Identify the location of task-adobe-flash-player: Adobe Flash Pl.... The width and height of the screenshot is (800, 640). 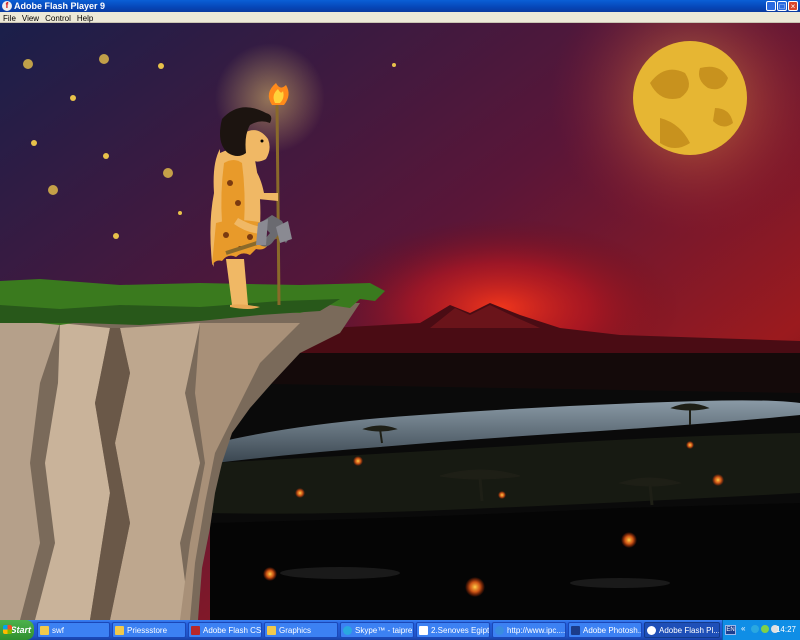
(682, 630).